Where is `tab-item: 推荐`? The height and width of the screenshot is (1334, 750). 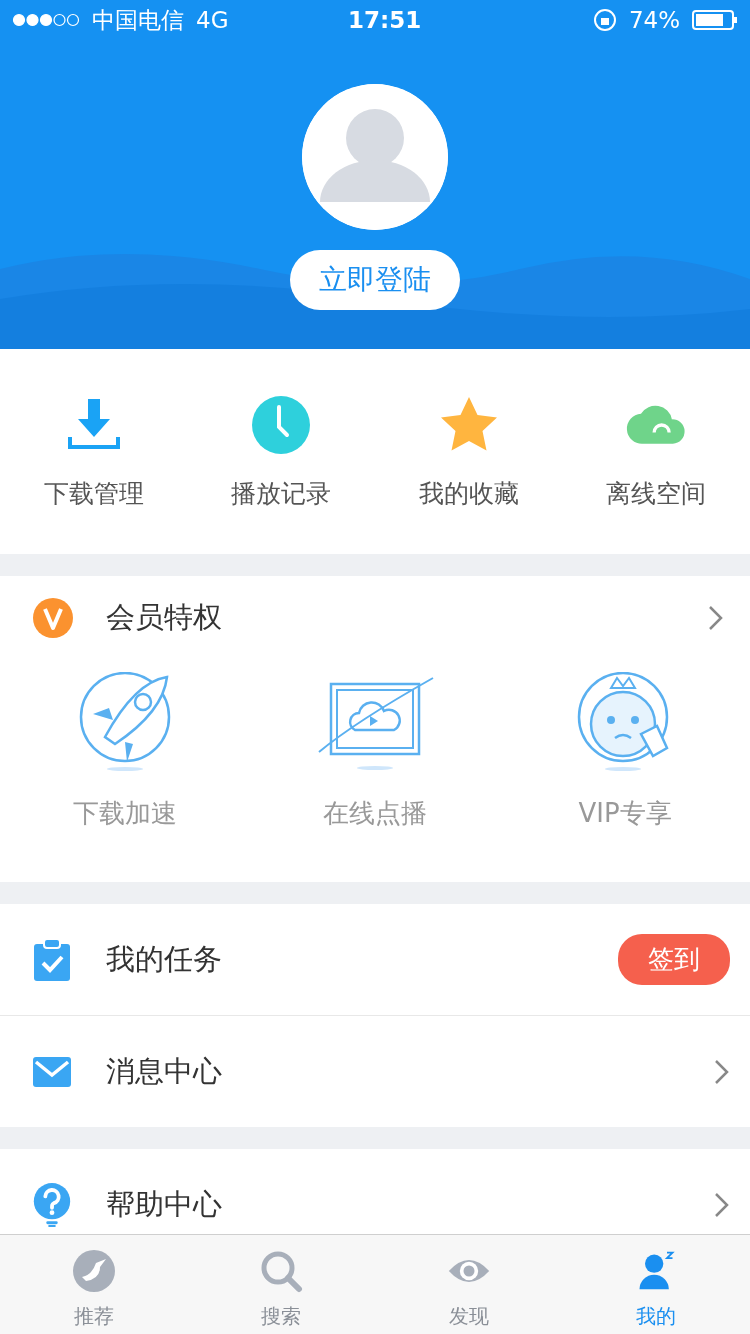 tab-item: 推荐 is located at coordinates (94, 1284).